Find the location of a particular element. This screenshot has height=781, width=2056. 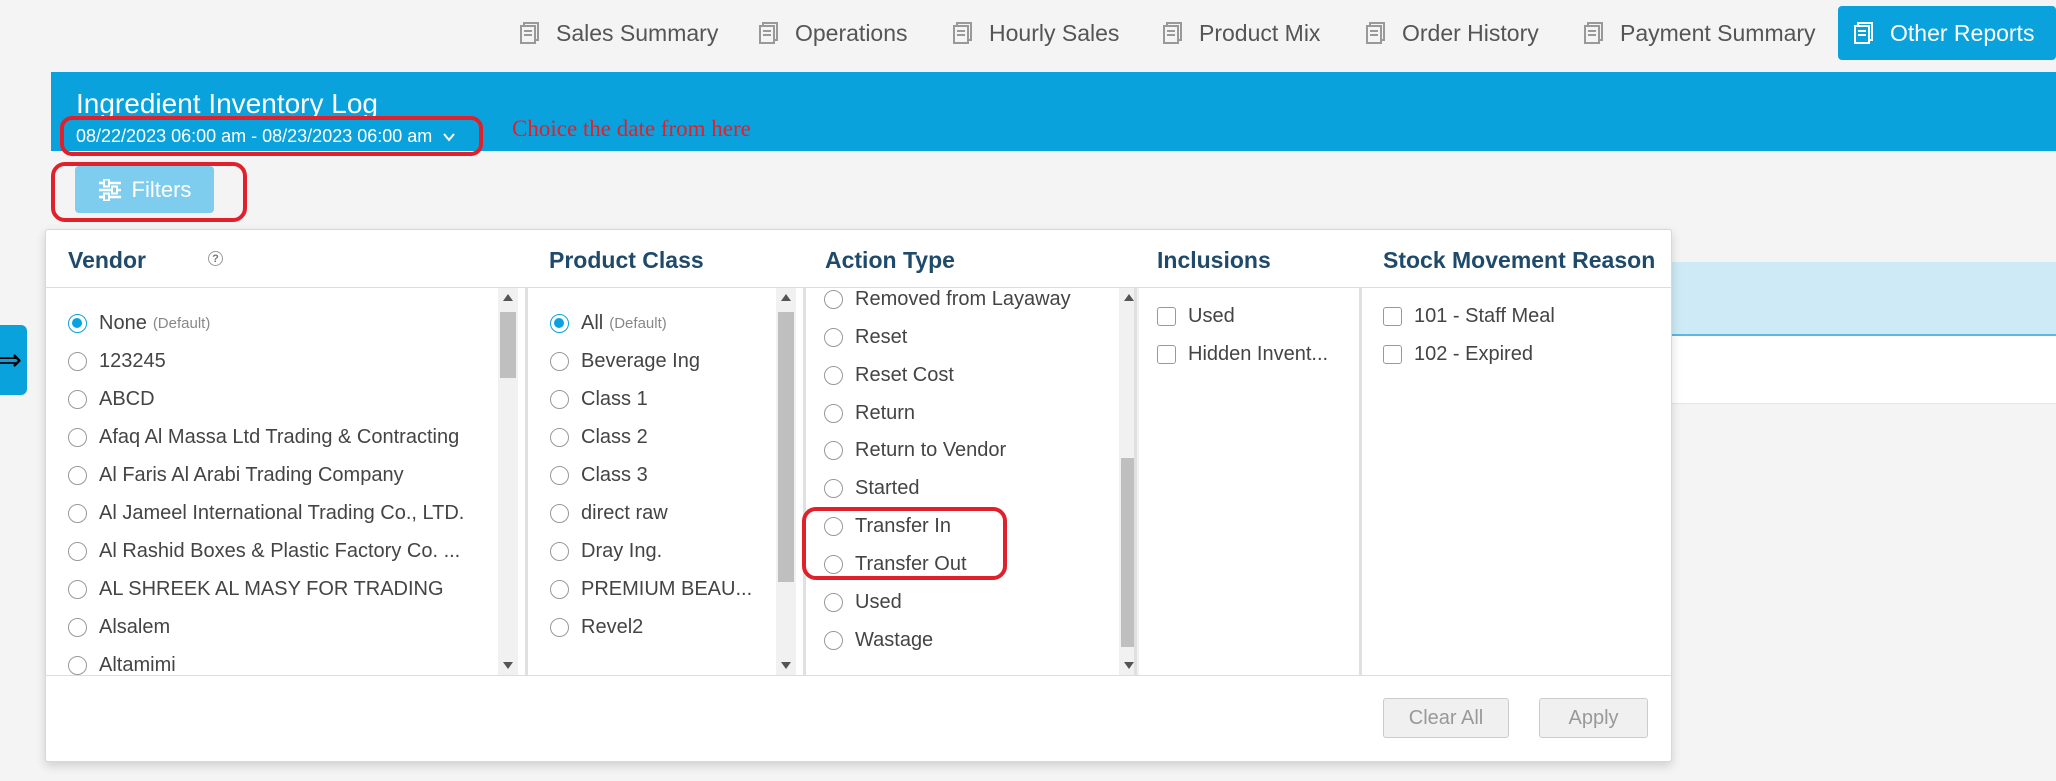

vendor-option: Al Faris Al Arabi Trading Company is located at coordinates (236, 475).